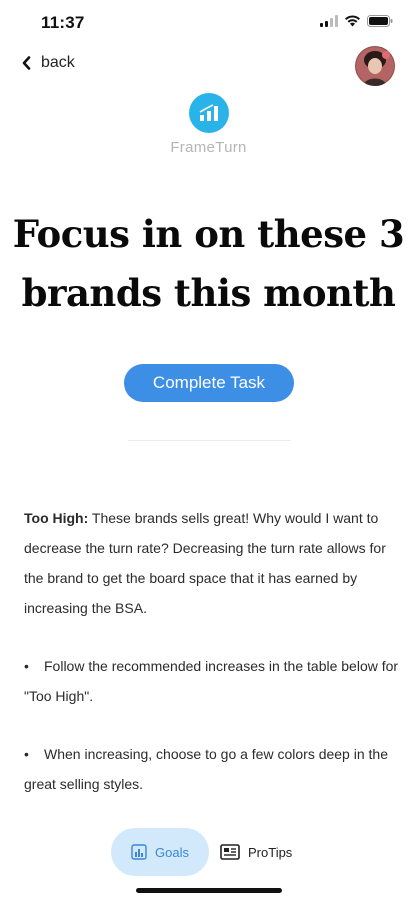 The height and width of the screenshot is (900, 417). I want to click on tab-goals: Goals, so click(160, 852).